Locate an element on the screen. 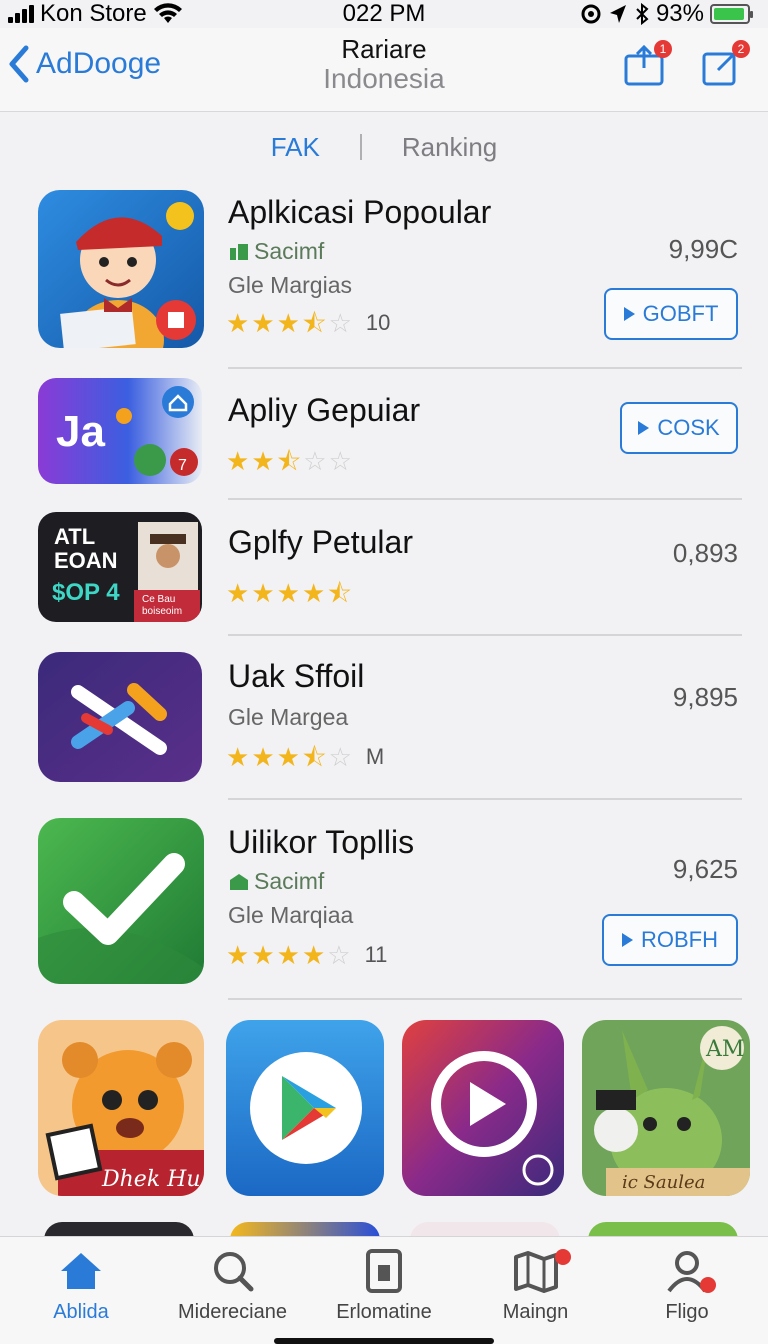 The height and width of the screenshot is (1344, 768). tab-card: Erlomatine is located at coordinates (384, 1295).